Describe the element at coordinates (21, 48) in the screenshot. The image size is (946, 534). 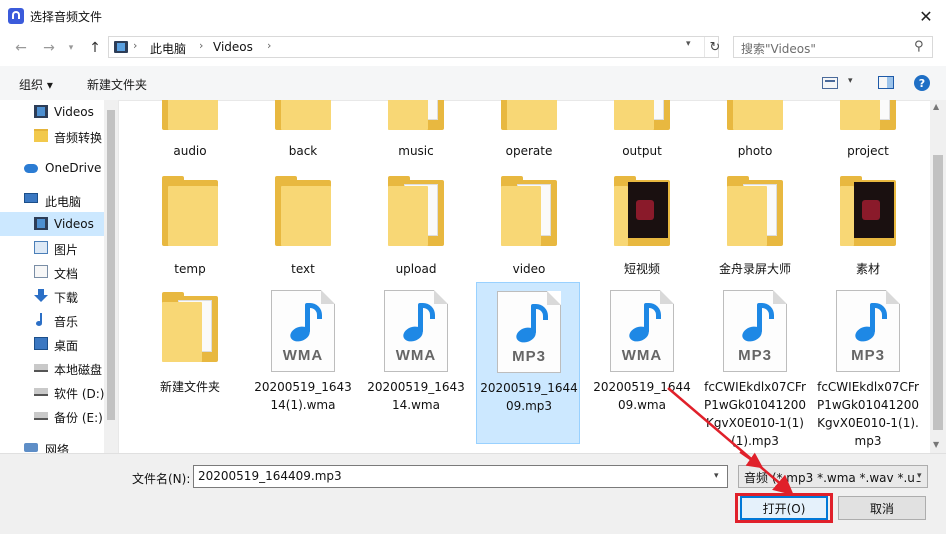
I see `back-arrow-icon: ←` at that location.